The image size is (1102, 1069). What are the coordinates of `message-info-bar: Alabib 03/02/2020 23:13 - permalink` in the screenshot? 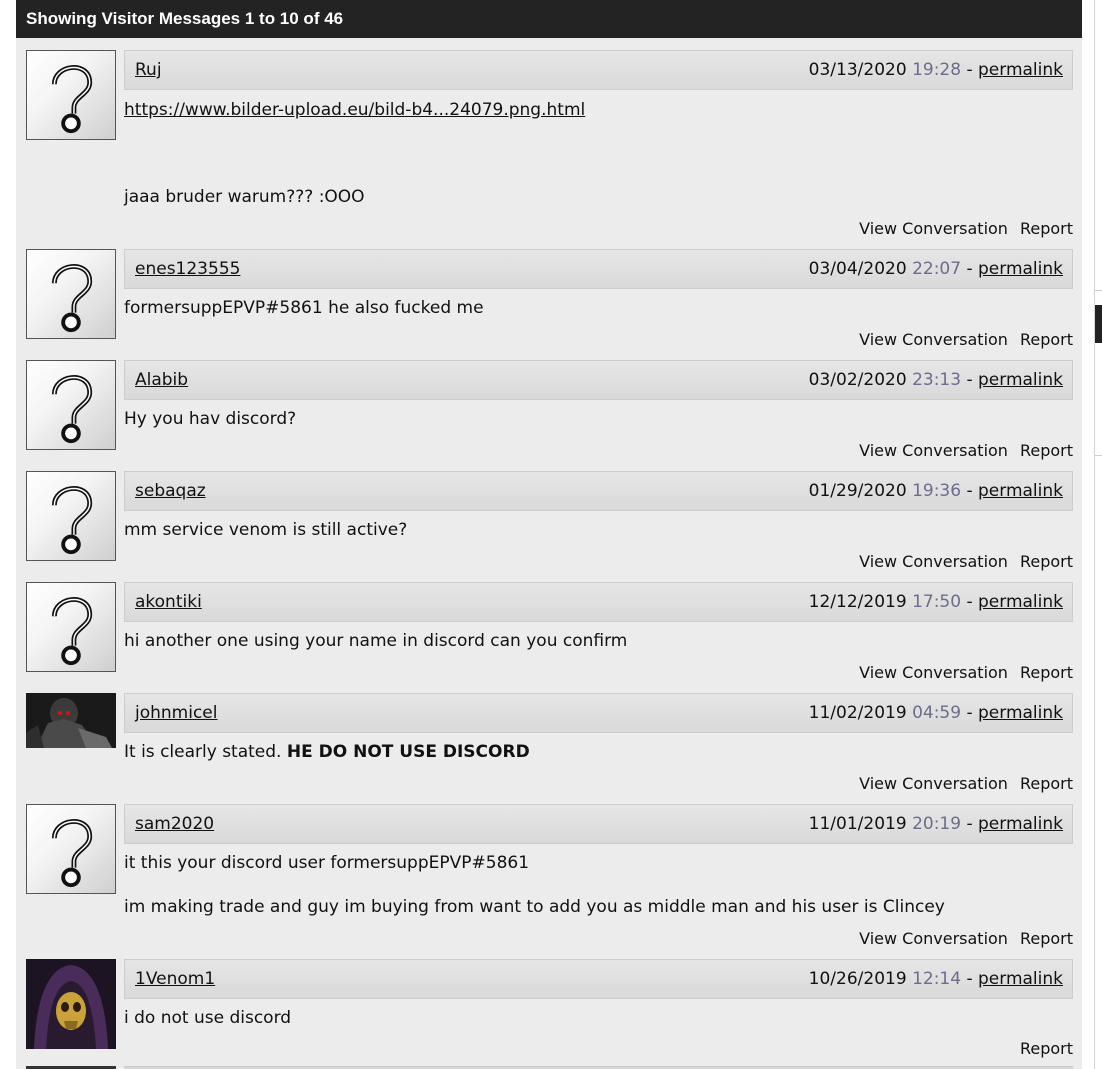 It's located at (598, 380).